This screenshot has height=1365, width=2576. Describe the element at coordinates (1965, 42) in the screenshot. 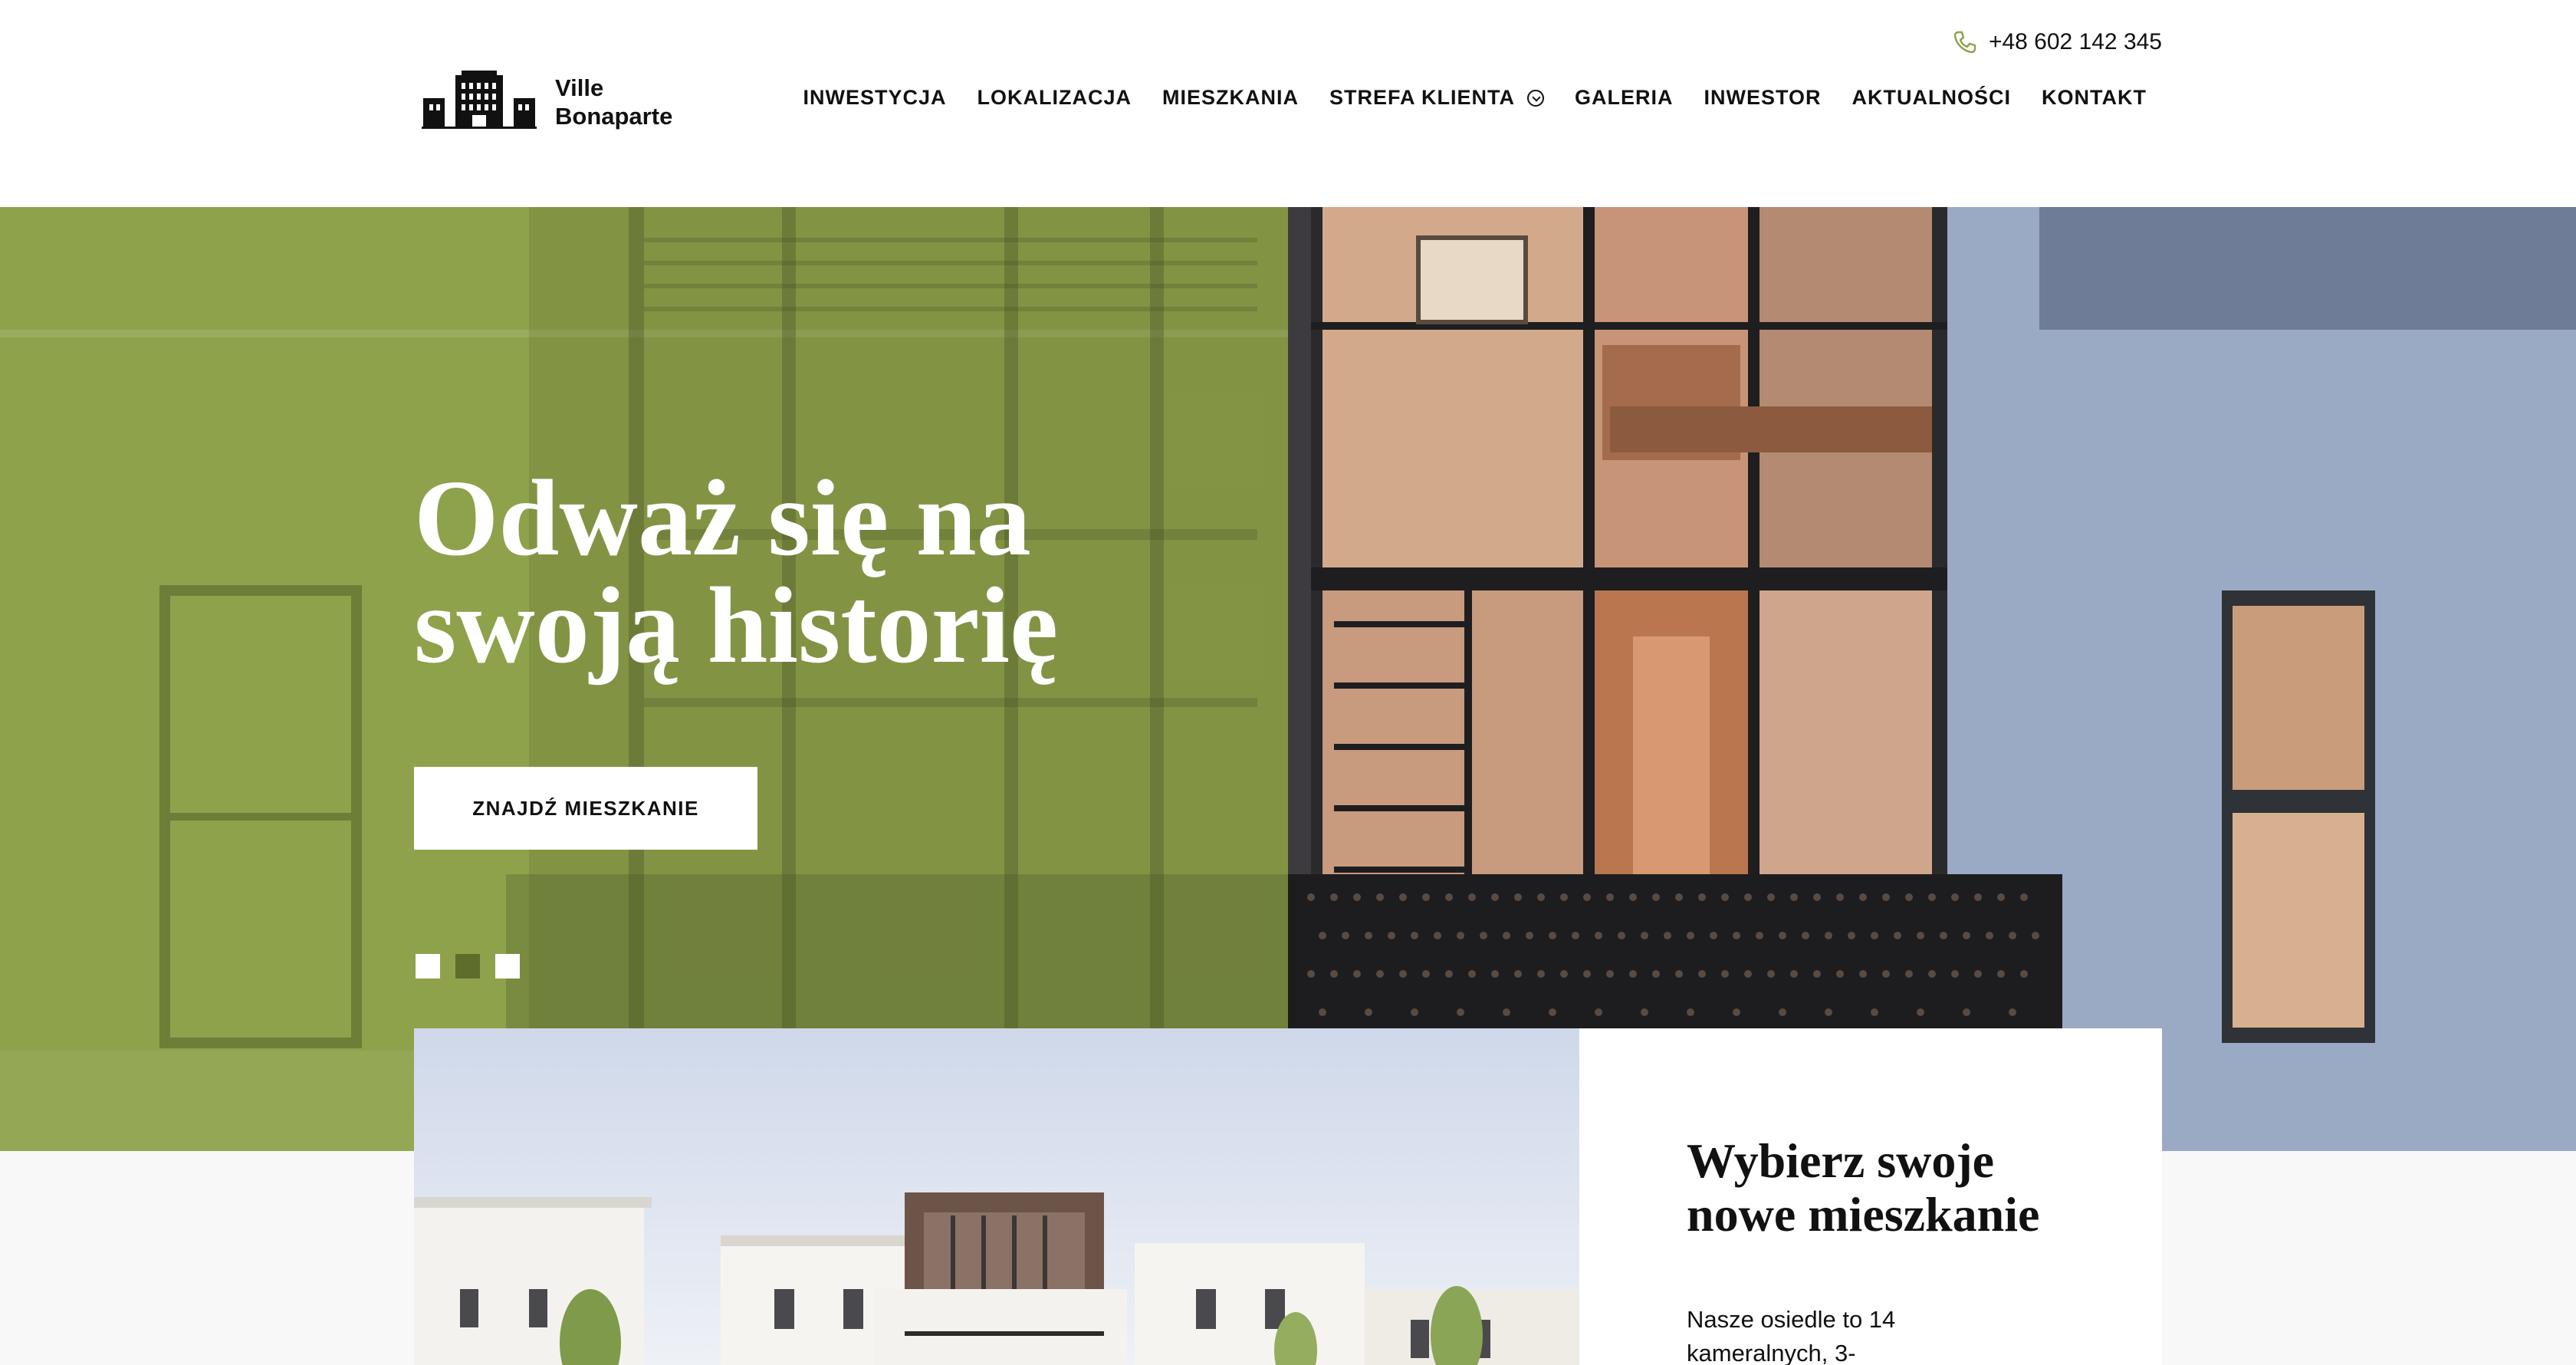

I see `phone-icon` at that location.